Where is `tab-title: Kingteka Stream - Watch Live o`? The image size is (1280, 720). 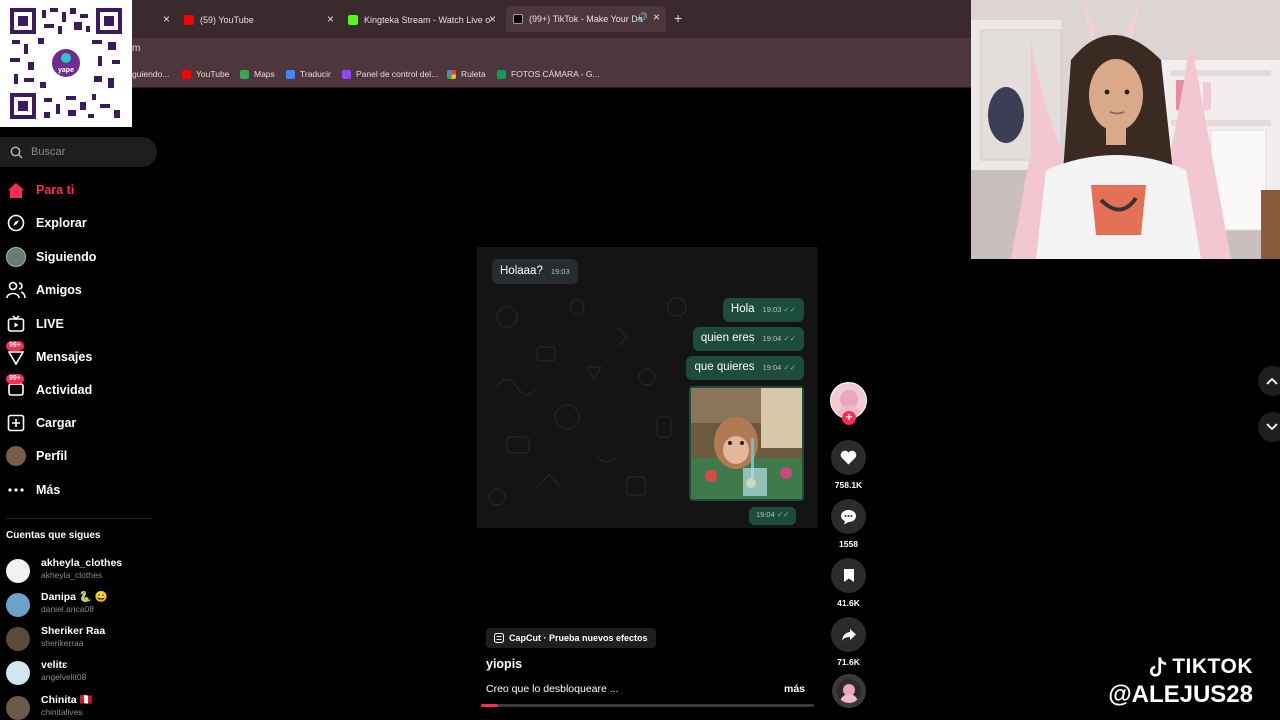
tab-title: Kingteka Stream - Watch Live o is located at coordinates (427, 20).